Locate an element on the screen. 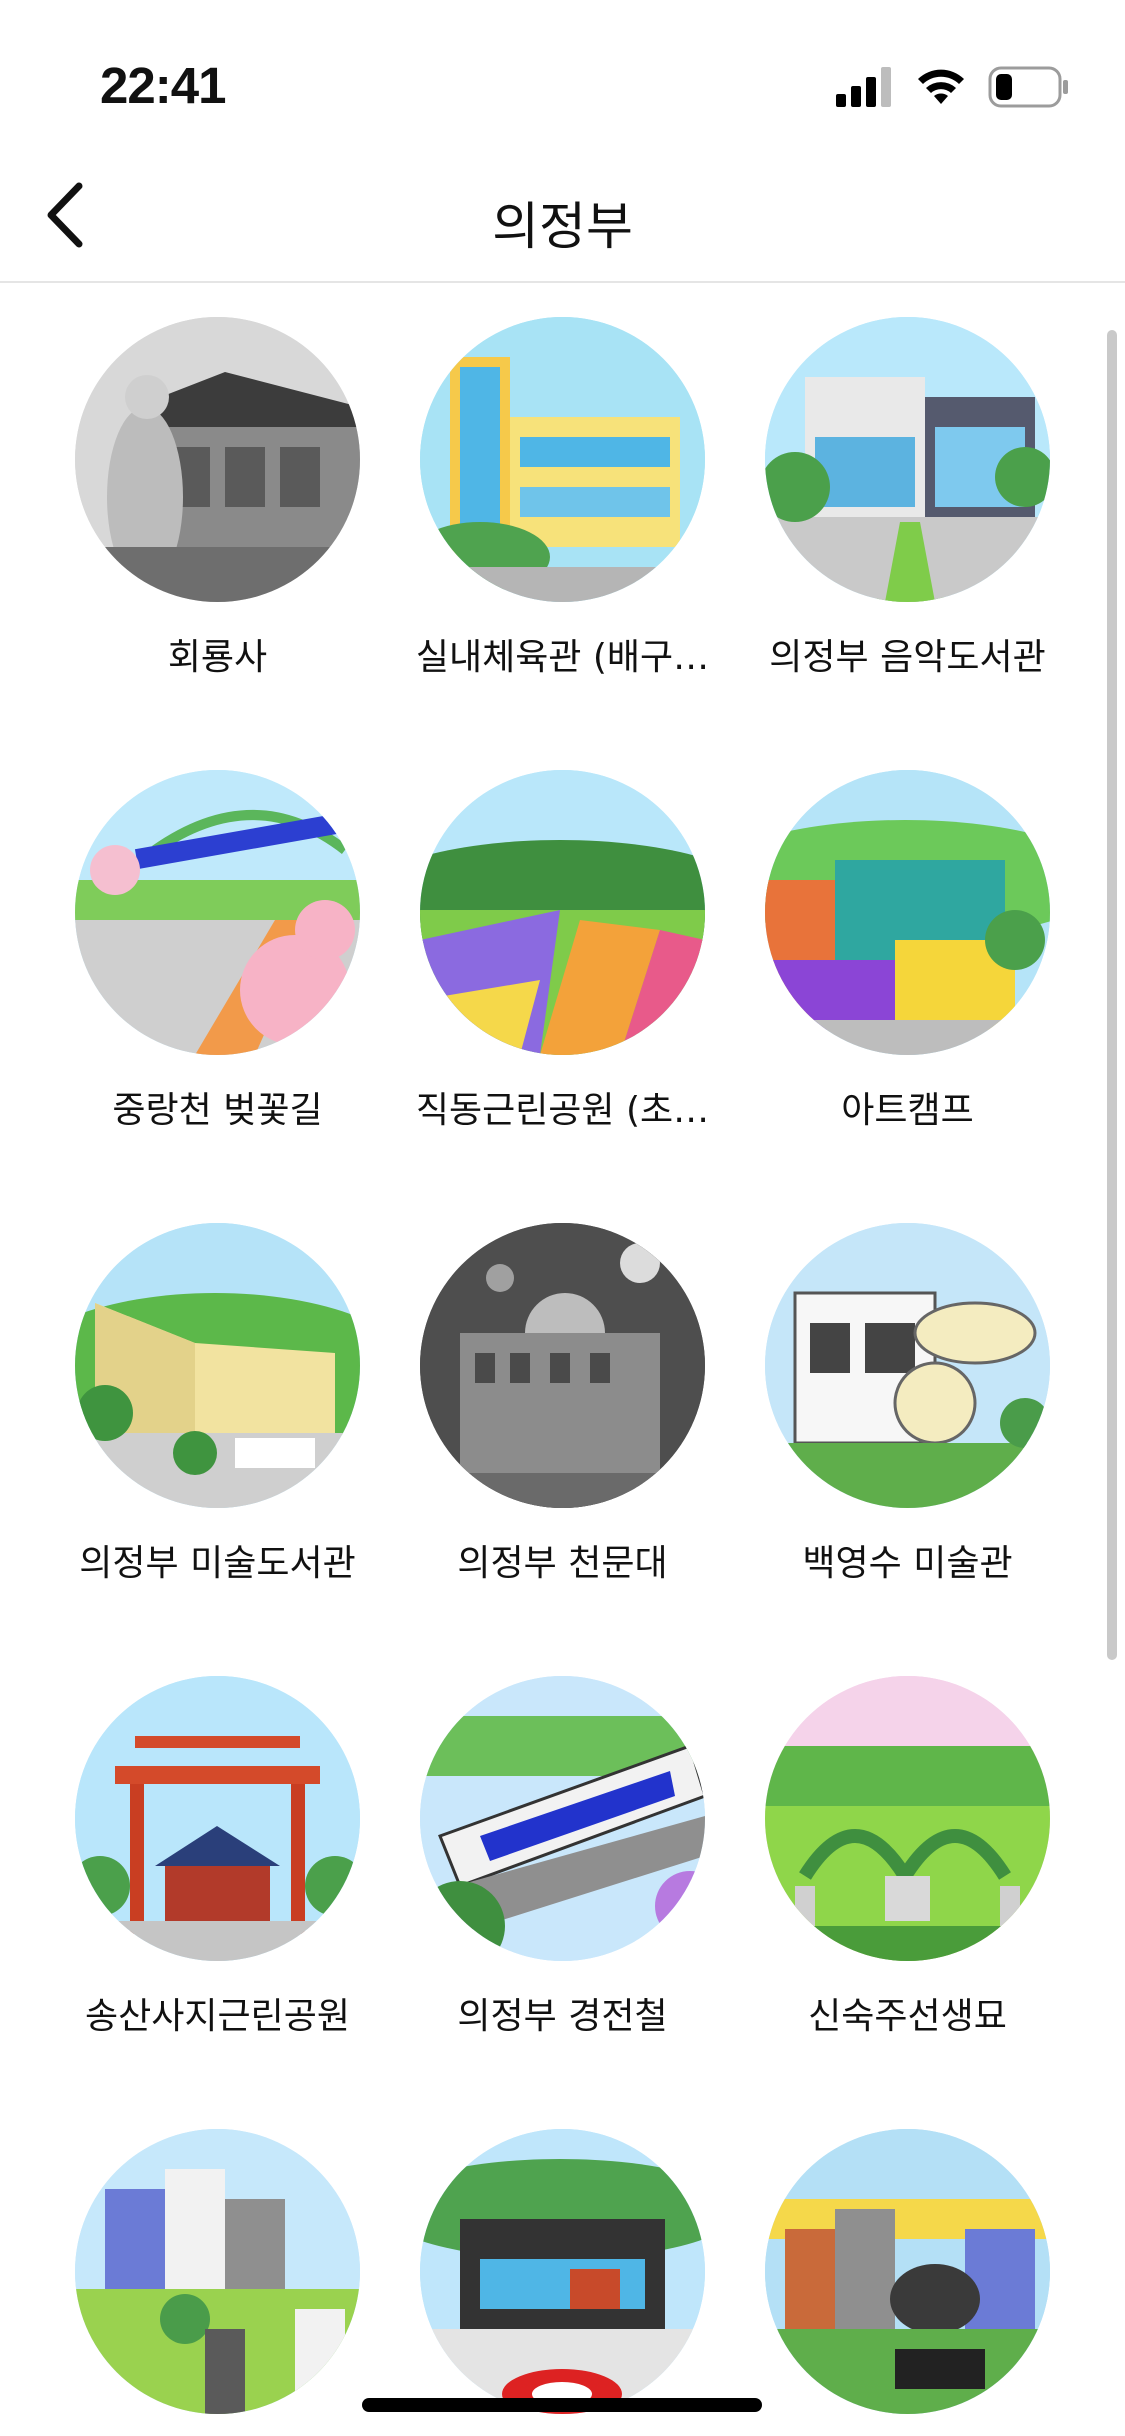  place-label: 의정부 경전철 is located at coordinates (562, 2016).